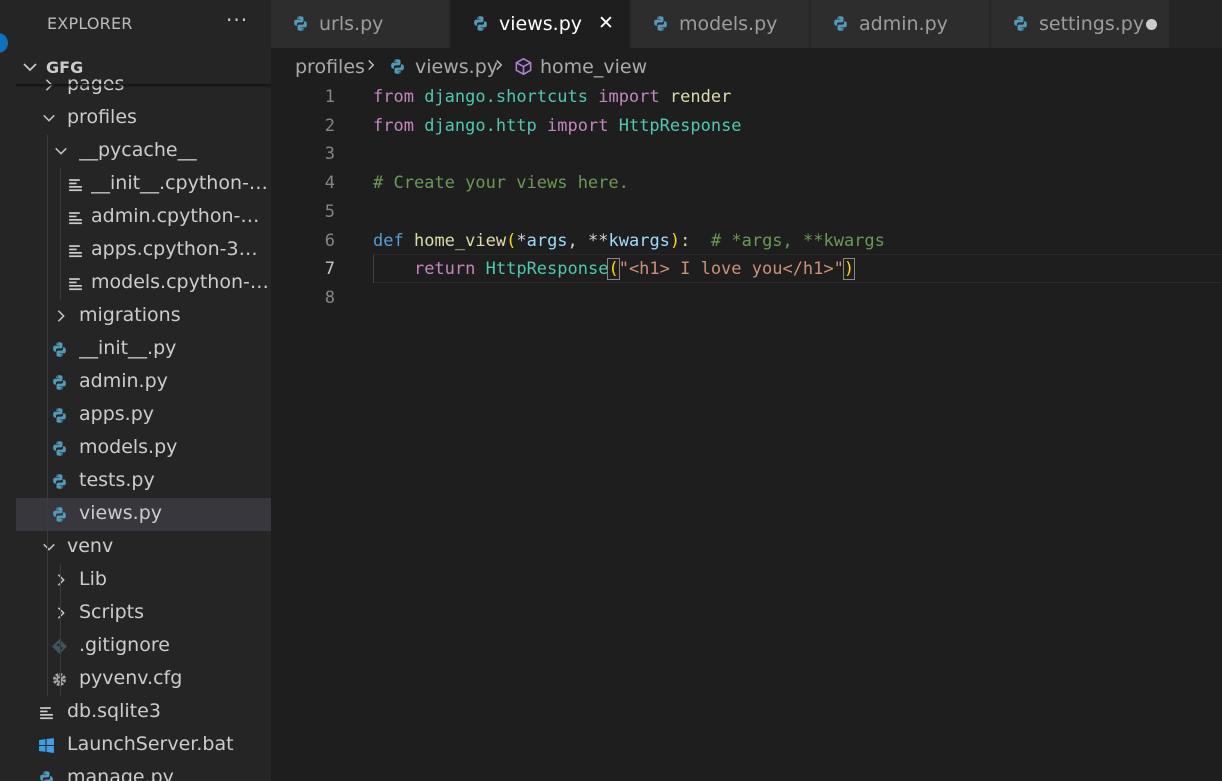 This screenshot has height=781, width=1222. I want to click on code-token: django.shortcuts, so click(506, 97).